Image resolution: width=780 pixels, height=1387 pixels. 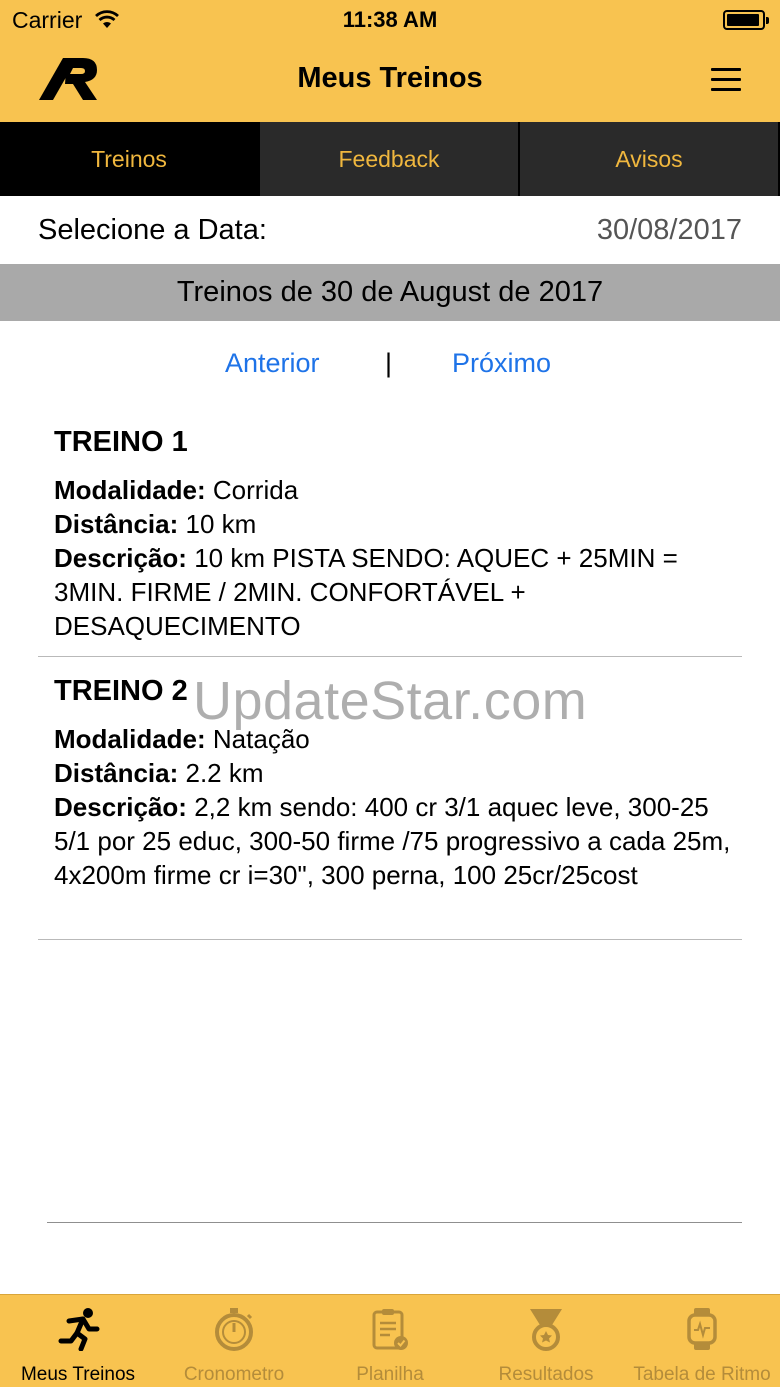 What do you see at coordinates (390, 1374) in the screenshot?
I see `tabbar-label: Planilha` at bounding box center [390, 1374].